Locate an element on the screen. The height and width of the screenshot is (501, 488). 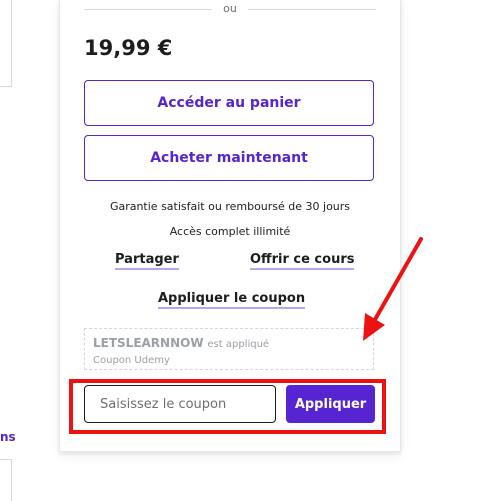
access-text: Accès complet illimité is located at coordinates (230, 231).